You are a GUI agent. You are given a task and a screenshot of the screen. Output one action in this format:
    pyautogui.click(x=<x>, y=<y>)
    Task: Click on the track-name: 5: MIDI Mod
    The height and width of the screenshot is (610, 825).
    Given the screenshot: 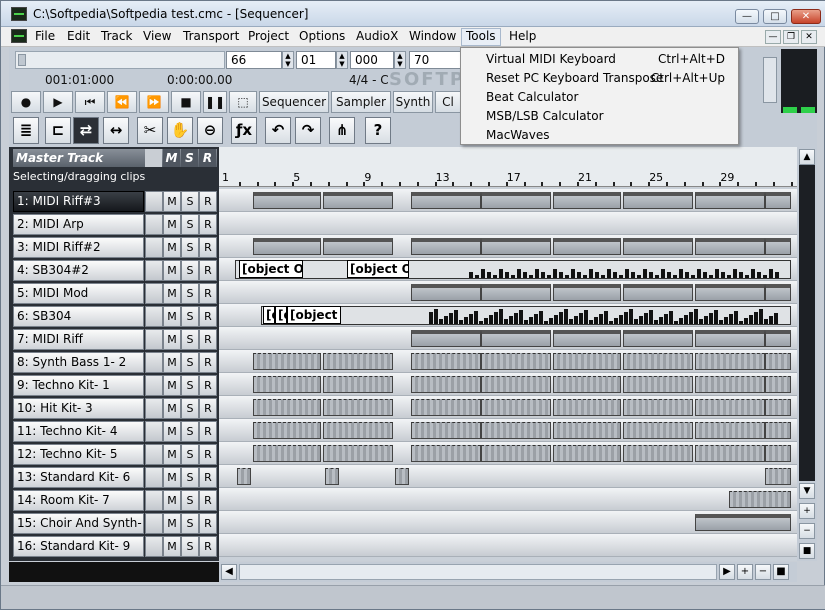 What is the action you would take?
    pyautogui.click(x=78, y=293)
    